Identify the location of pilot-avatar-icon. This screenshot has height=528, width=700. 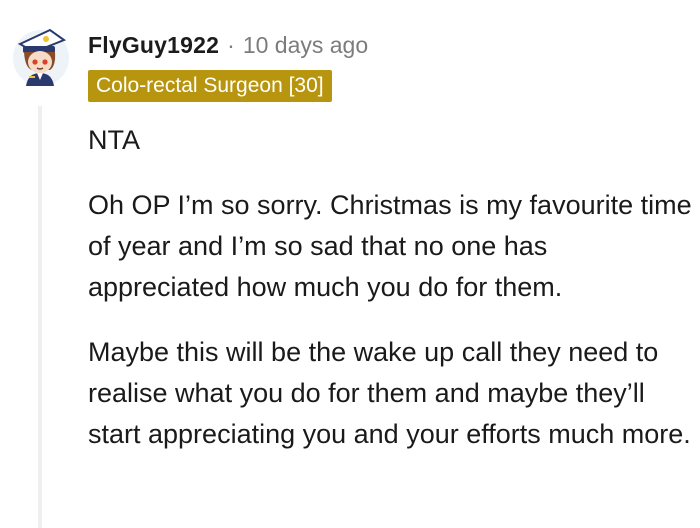
(41, 55).